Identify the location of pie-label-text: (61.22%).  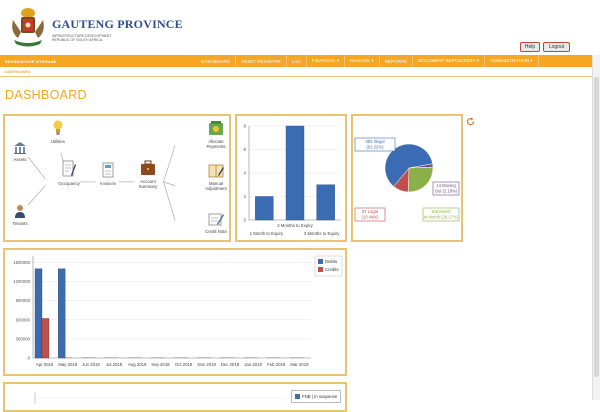
(376, 147).